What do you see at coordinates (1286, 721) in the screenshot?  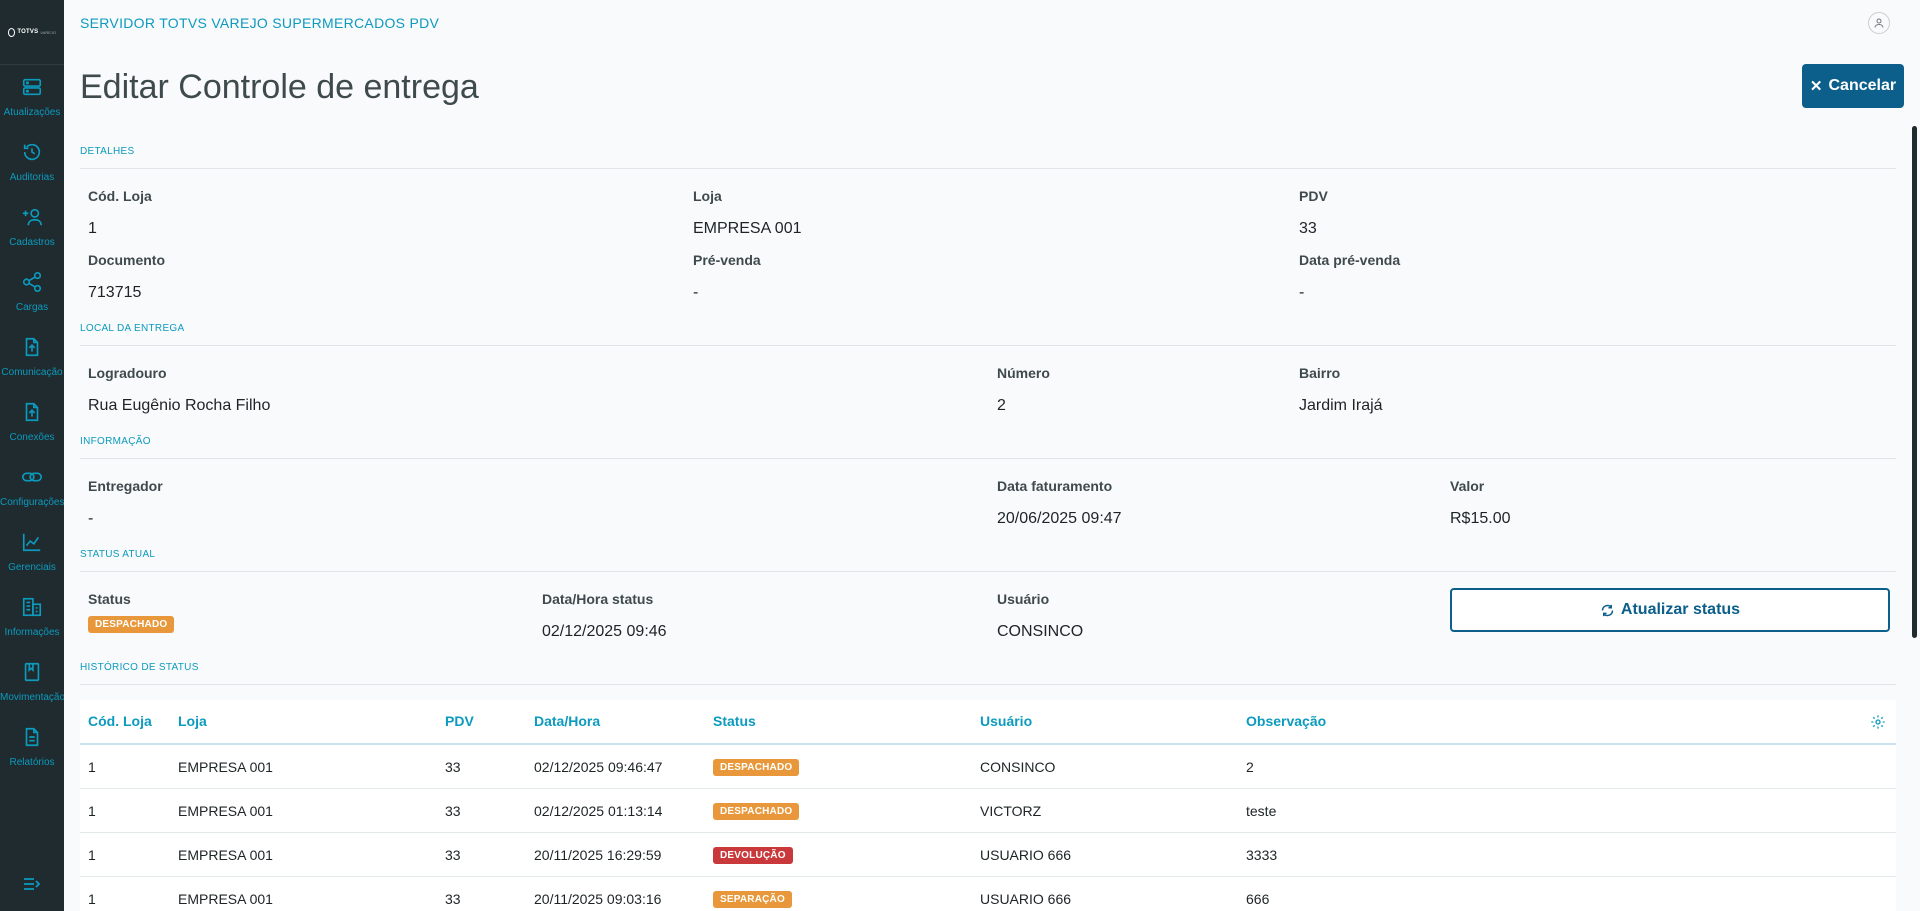 I see `column-header-observacao: Observação` at bounding box center [1286, 721].